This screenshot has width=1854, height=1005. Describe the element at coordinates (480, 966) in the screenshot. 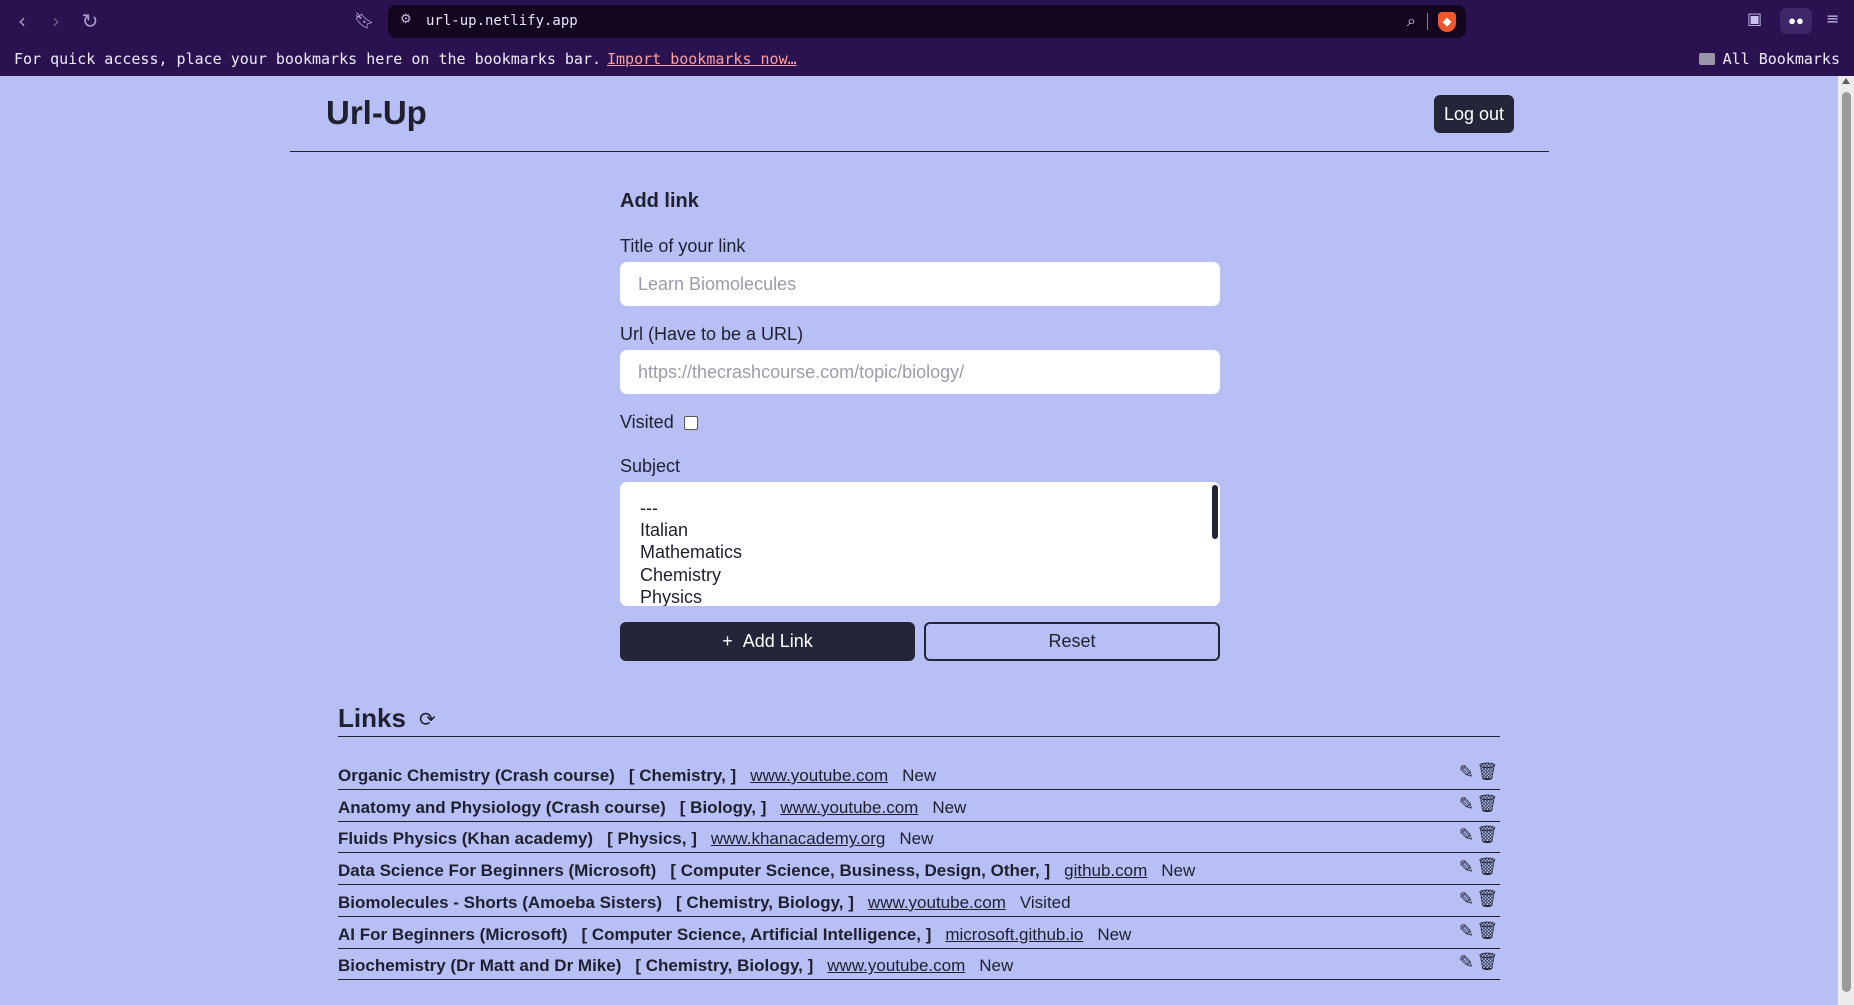

I see `link-title: Biochemistry (Dr Matt and Dr Mike)` at that location.